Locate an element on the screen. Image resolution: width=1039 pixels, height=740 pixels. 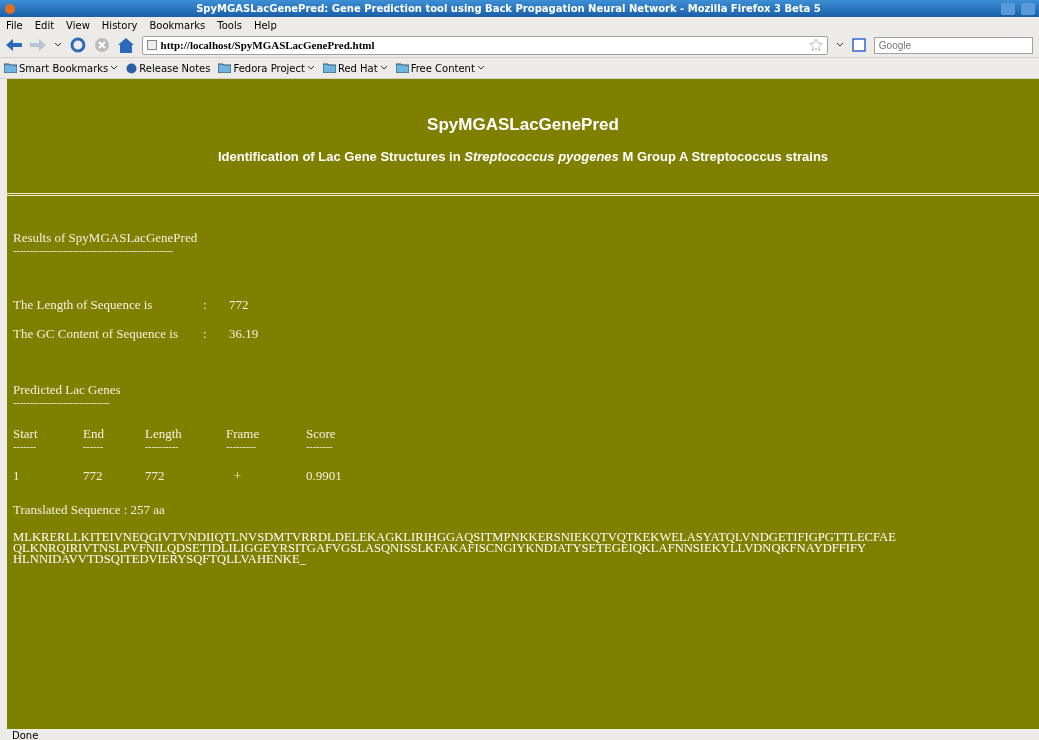
sequence-line: QLKNRQIRIVTNSLPVFNILQDSETIDLILIGGEYRSITGAFVGSLASQNISSLKFAKAFISCNGIYKNDIATYSETEGEIQKLAFNNSIEKYLLVDNQKFNAYDFFIFY is located at coordinates (440, 548).